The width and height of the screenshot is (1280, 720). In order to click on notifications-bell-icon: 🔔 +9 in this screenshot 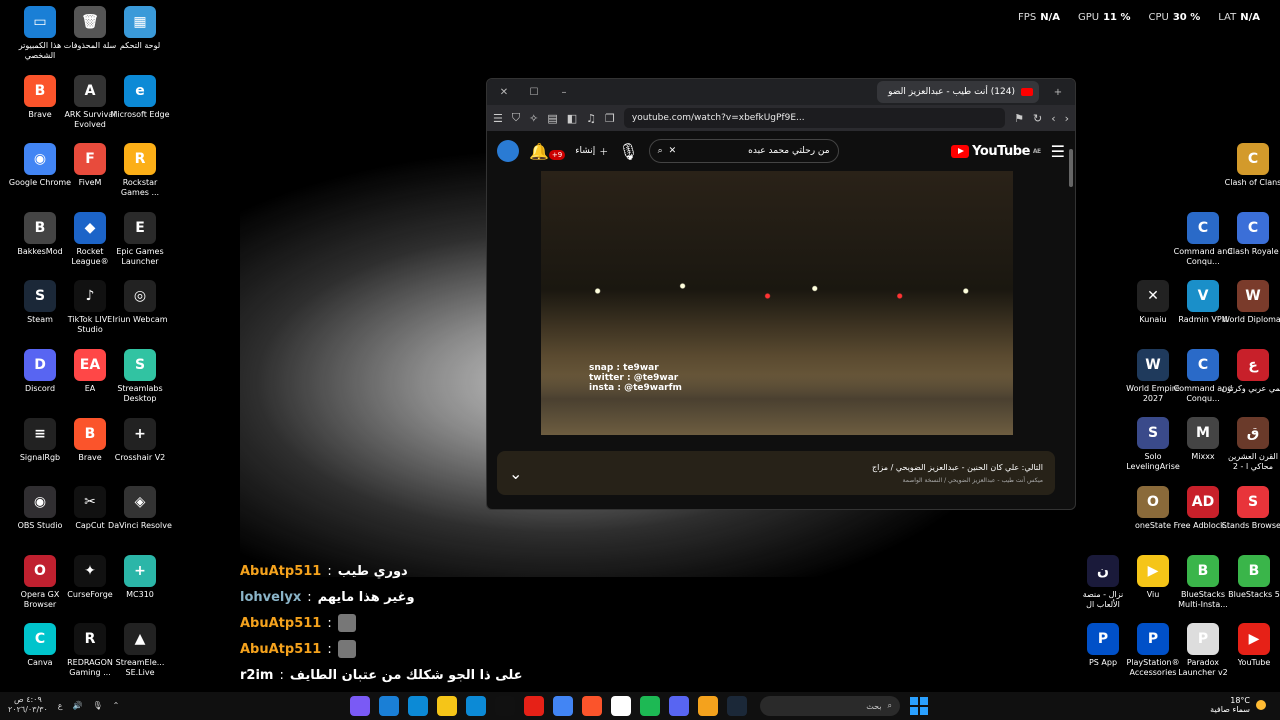, I will do `click(547, 151)`.